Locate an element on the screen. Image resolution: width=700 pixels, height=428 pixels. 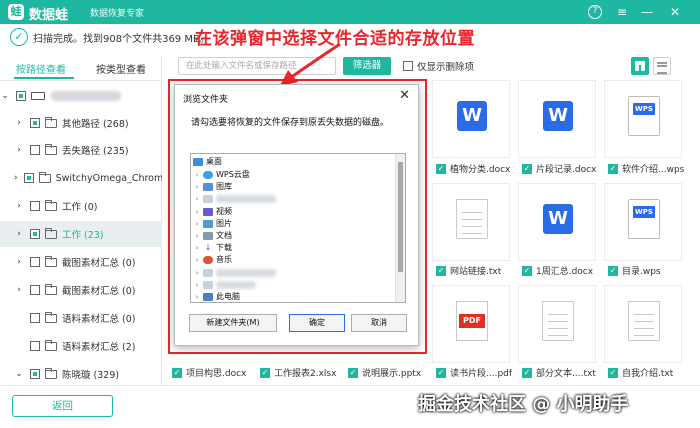
folder-tree-item: › 音乐 is located at coordinates (291, 259).